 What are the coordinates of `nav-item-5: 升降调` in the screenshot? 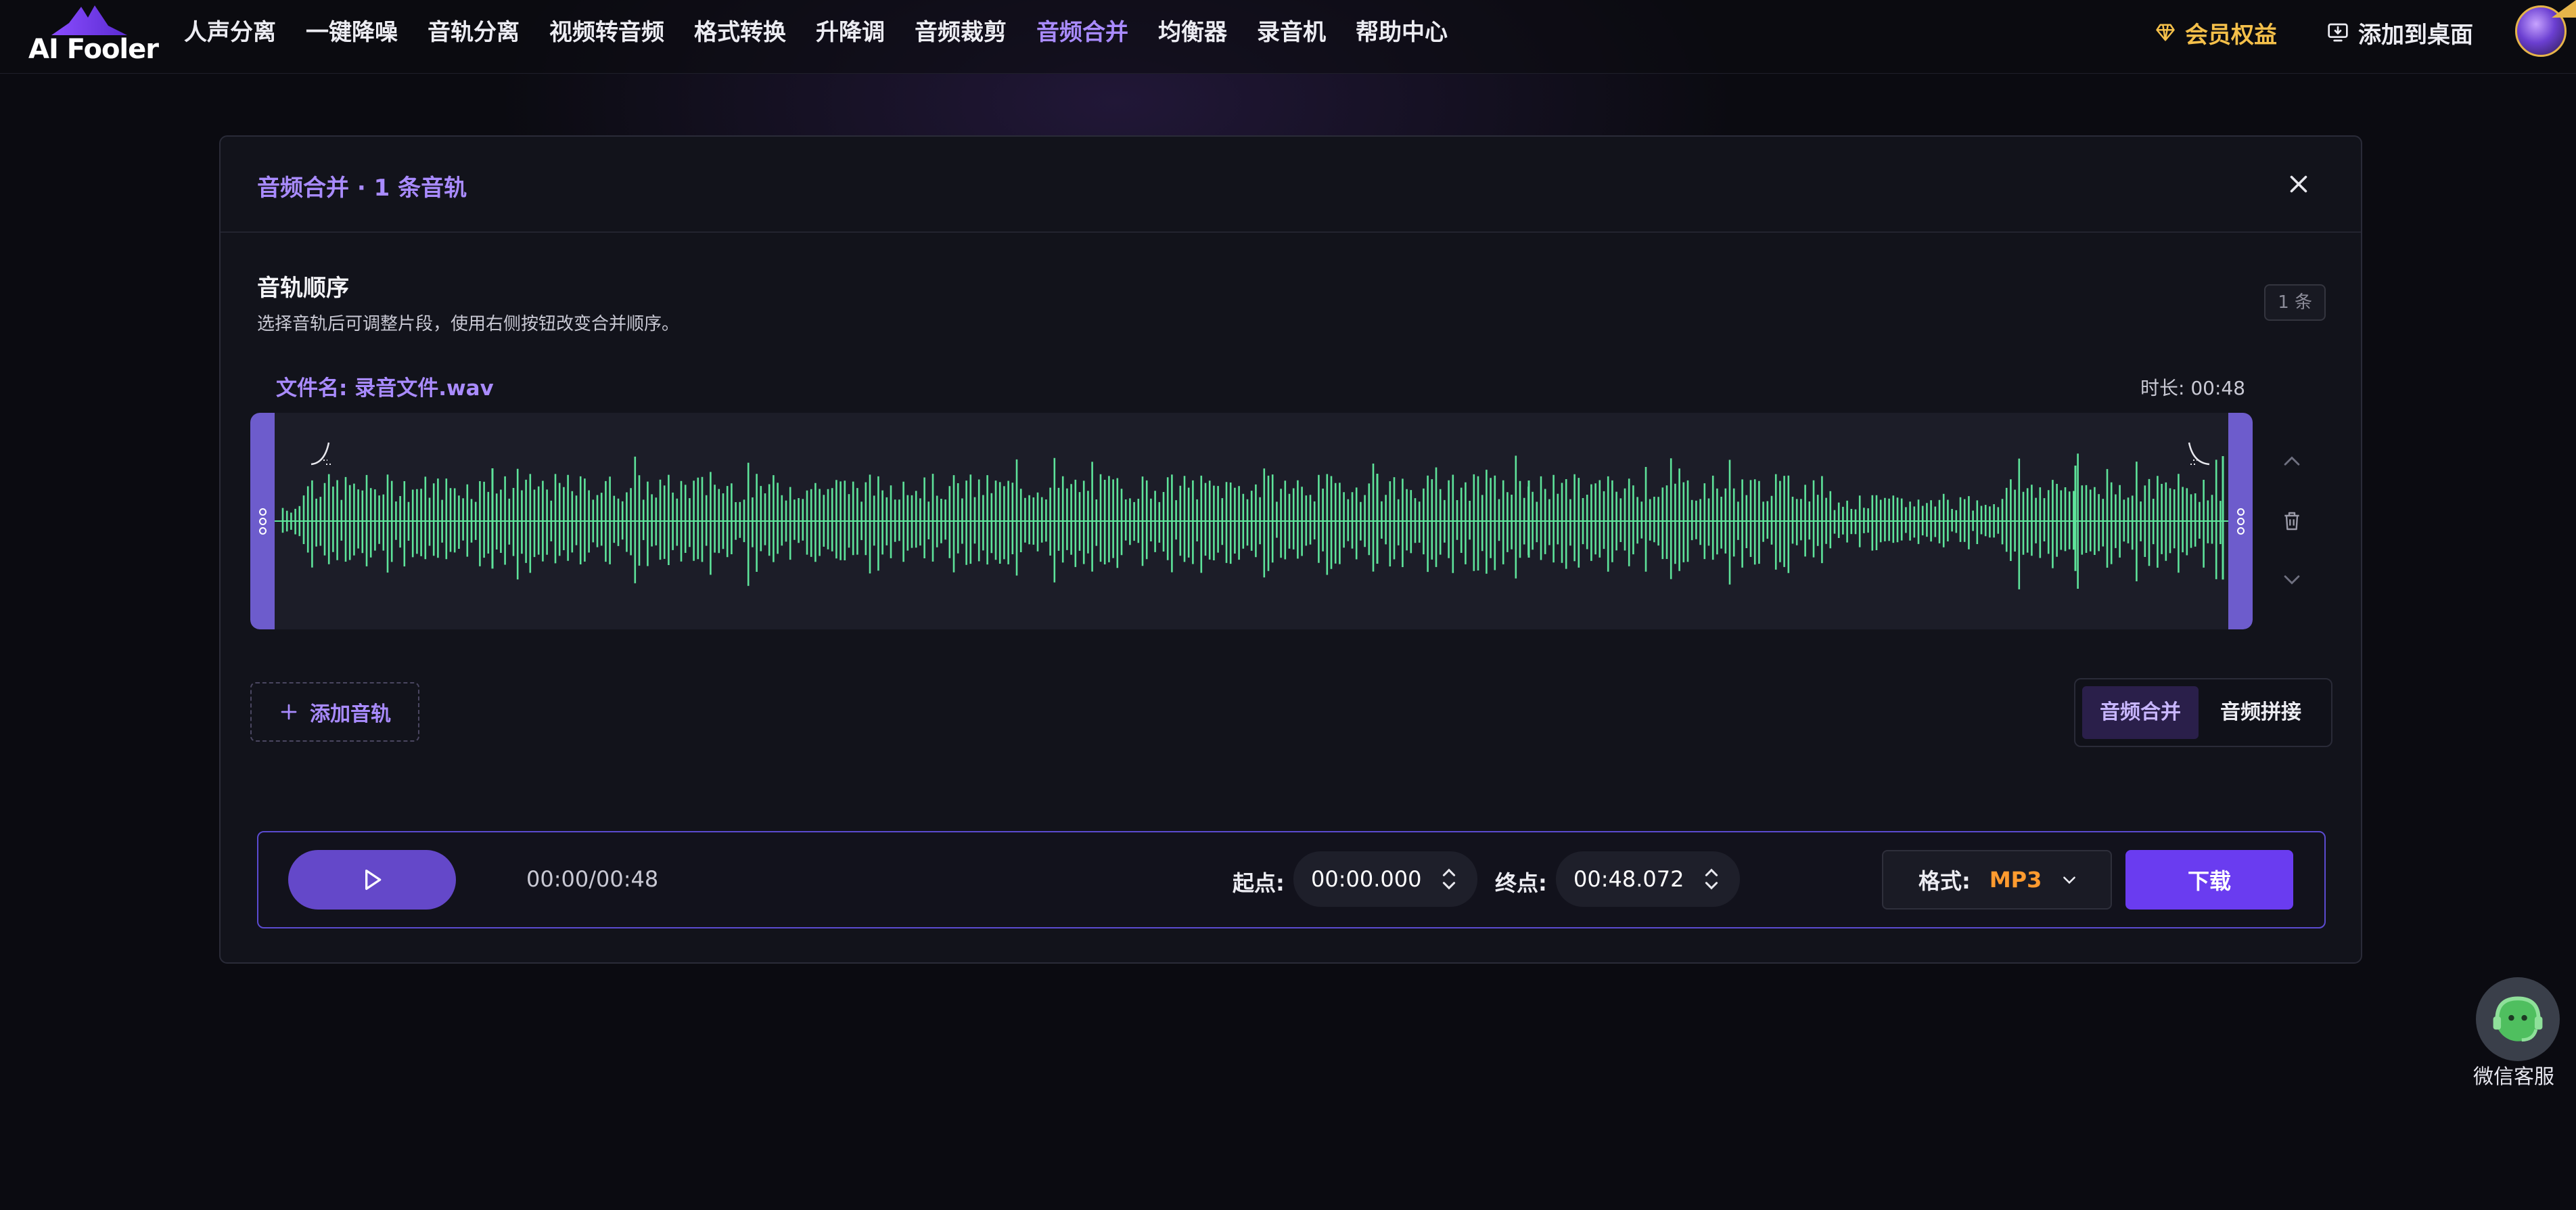 It's located at (850, 32).